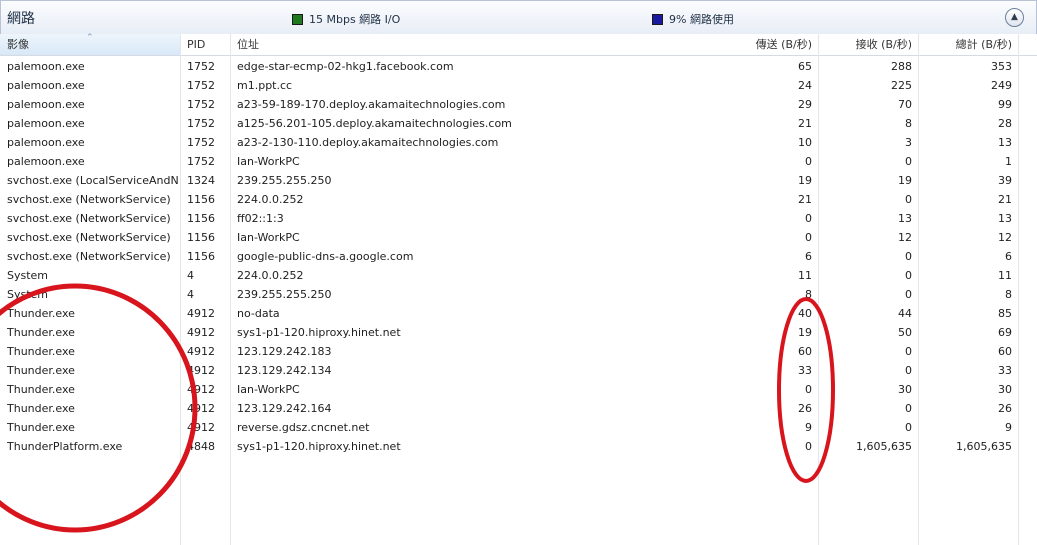 This screenshot has height=545, width=1037. Describe the element at coordinates (284, 180) in the screenshot. I see `cell-address: 239.255.255.250` at that location.